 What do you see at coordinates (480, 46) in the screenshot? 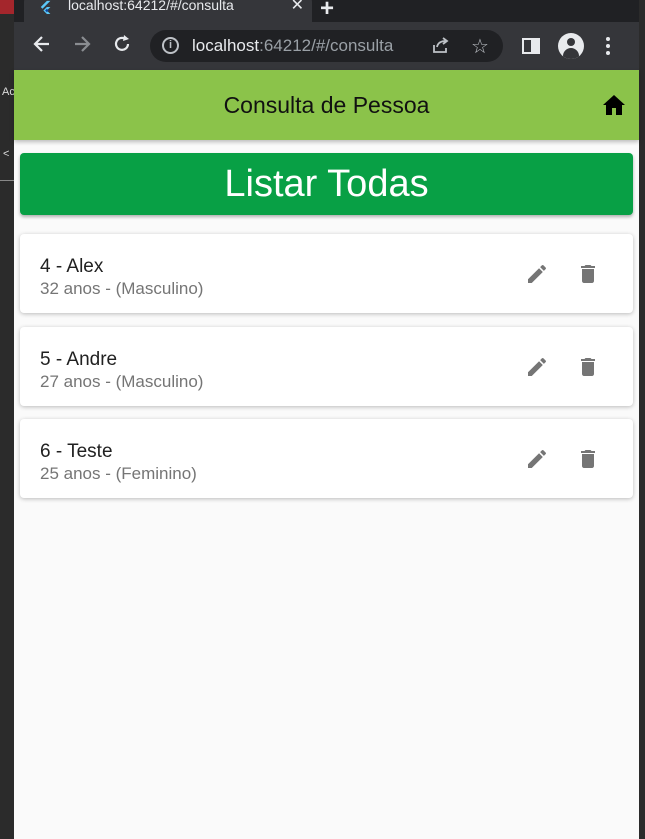
I see `bookmark-star-icon: ☆` at bounding box center [480, 46].